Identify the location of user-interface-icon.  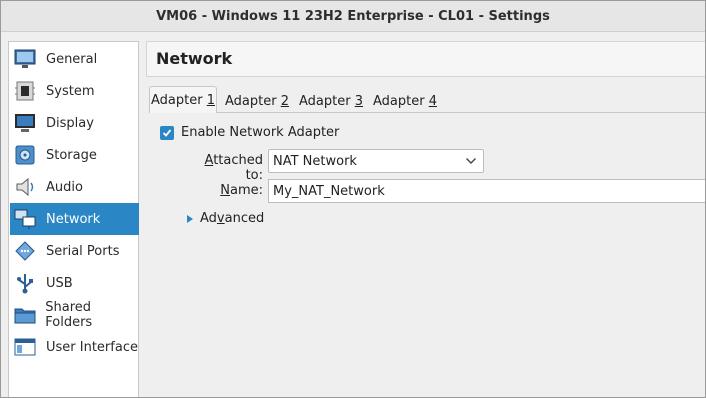
(25, 347).